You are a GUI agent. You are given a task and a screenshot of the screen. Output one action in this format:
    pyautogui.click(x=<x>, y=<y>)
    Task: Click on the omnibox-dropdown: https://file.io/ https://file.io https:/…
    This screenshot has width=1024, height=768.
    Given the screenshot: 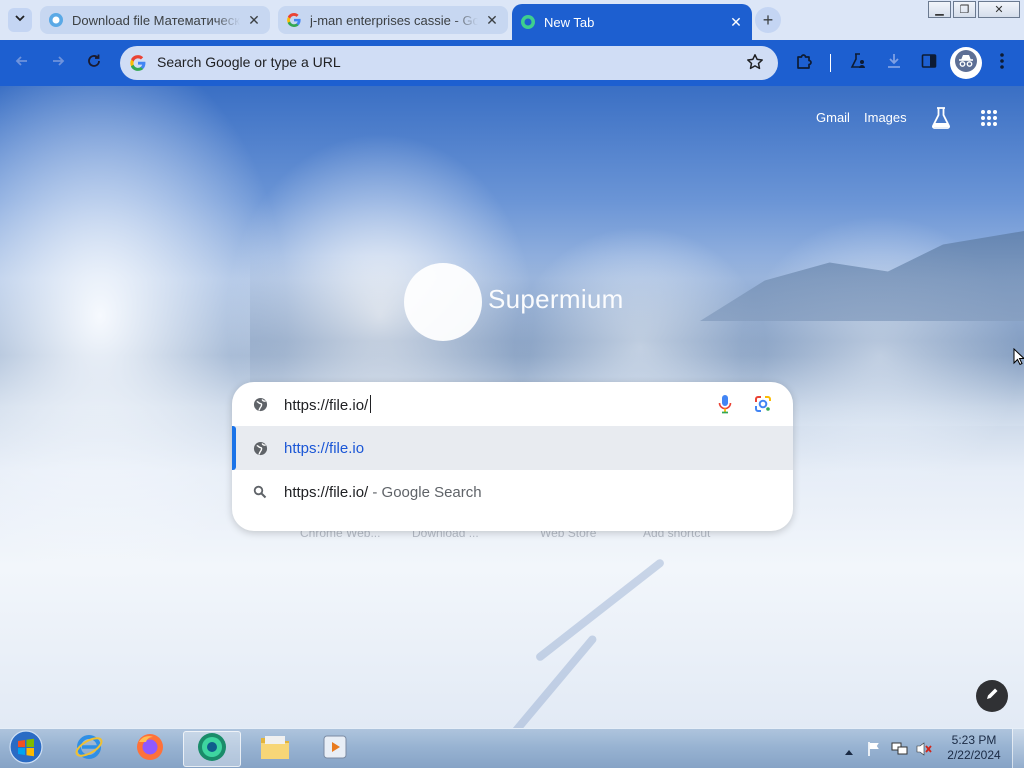 What is the action you would take?
    pyautogui.click(x=512, y=456)
    